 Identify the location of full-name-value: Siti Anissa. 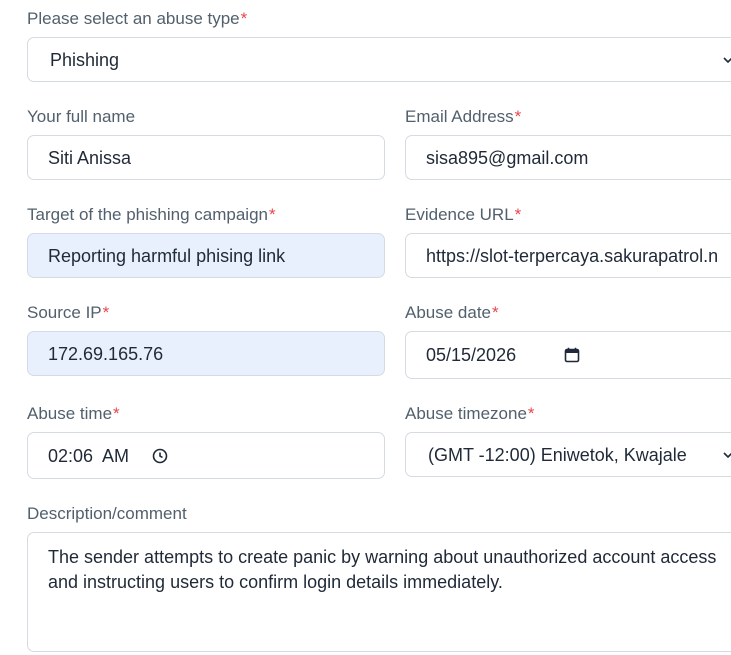
(90, 157).